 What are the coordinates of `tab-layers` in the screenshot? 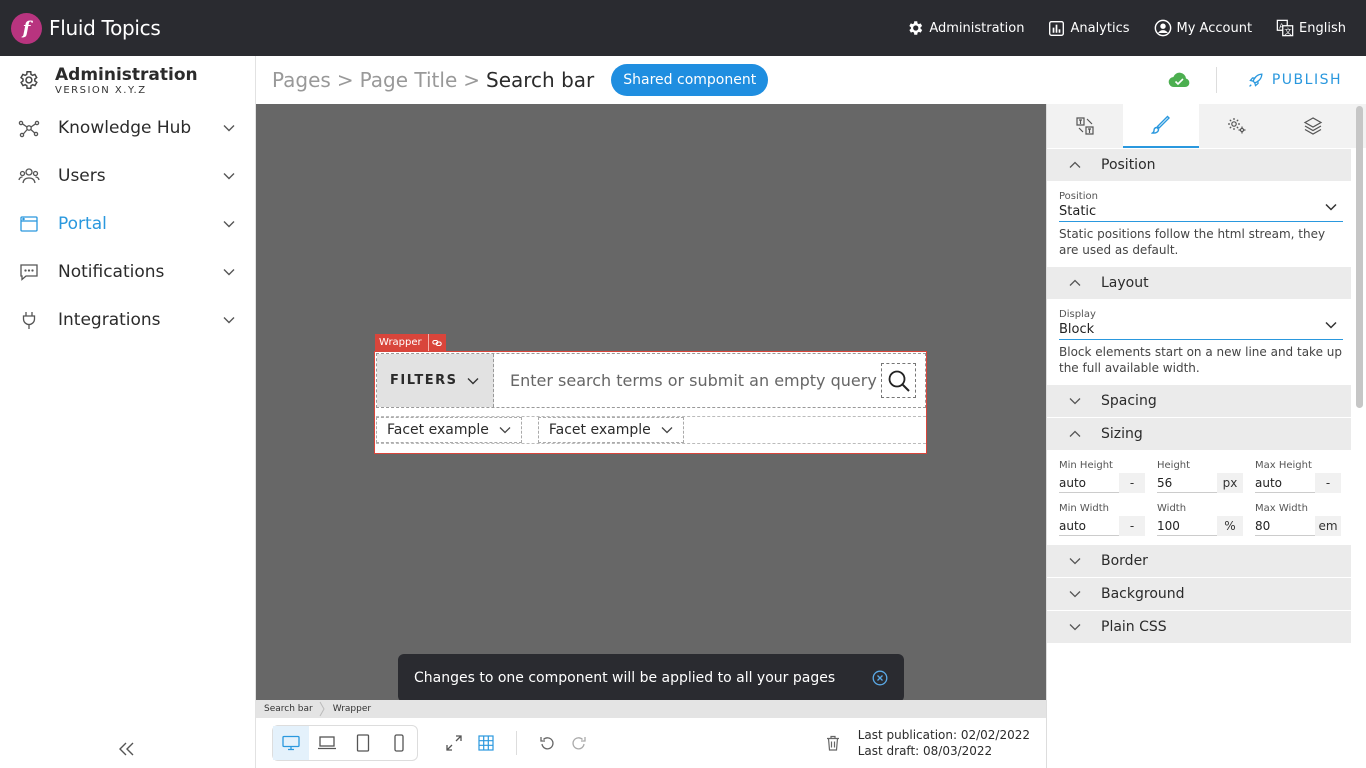 It's located at (1313, 126).